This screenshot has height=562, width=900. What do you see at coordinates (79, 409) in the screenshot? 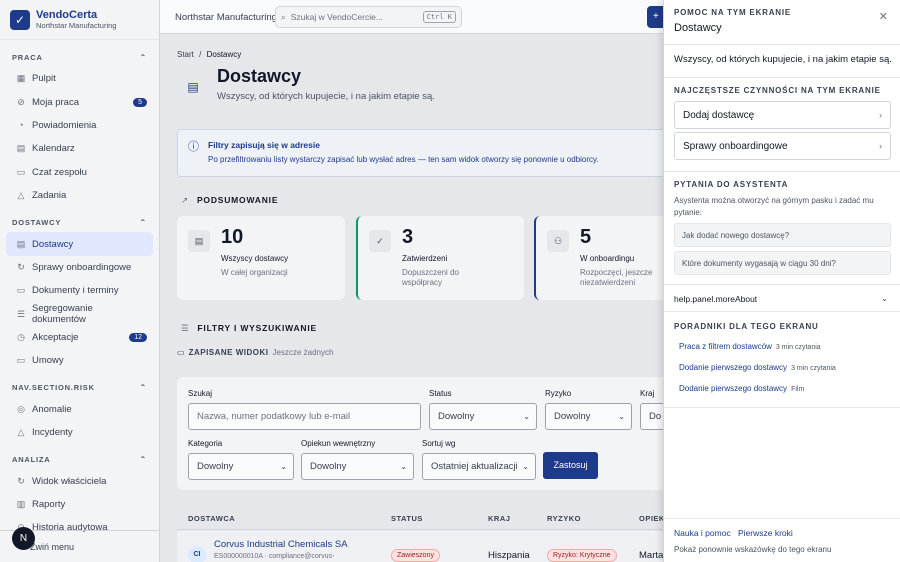
I see `sidebar-item-2-0: ◎ Anomalie` at bounding box center [79, 409].